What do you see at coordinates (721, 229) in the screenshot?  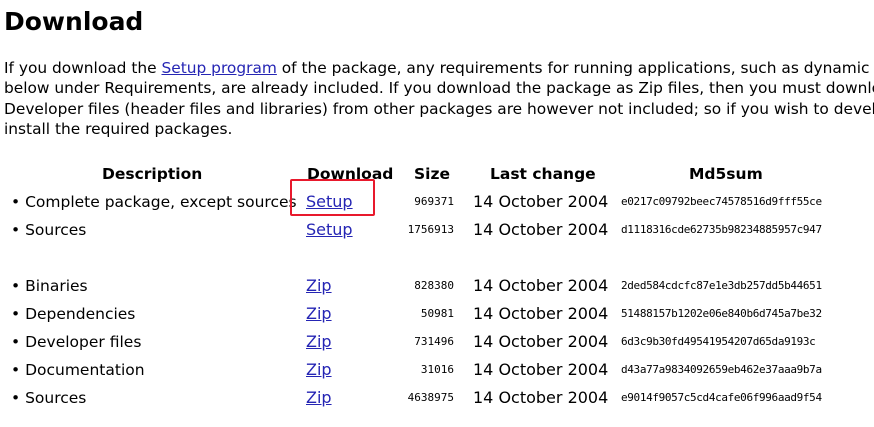 I see `row-md5: d1118316cde62735b98234885957c947` at bounding box center [721, 229].